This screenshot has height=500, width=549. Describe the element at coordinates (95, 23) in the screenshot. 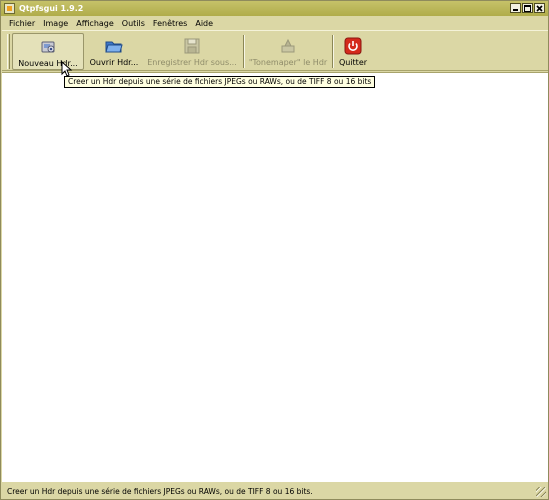

I see `menu-affichage: Affichage` at that location.